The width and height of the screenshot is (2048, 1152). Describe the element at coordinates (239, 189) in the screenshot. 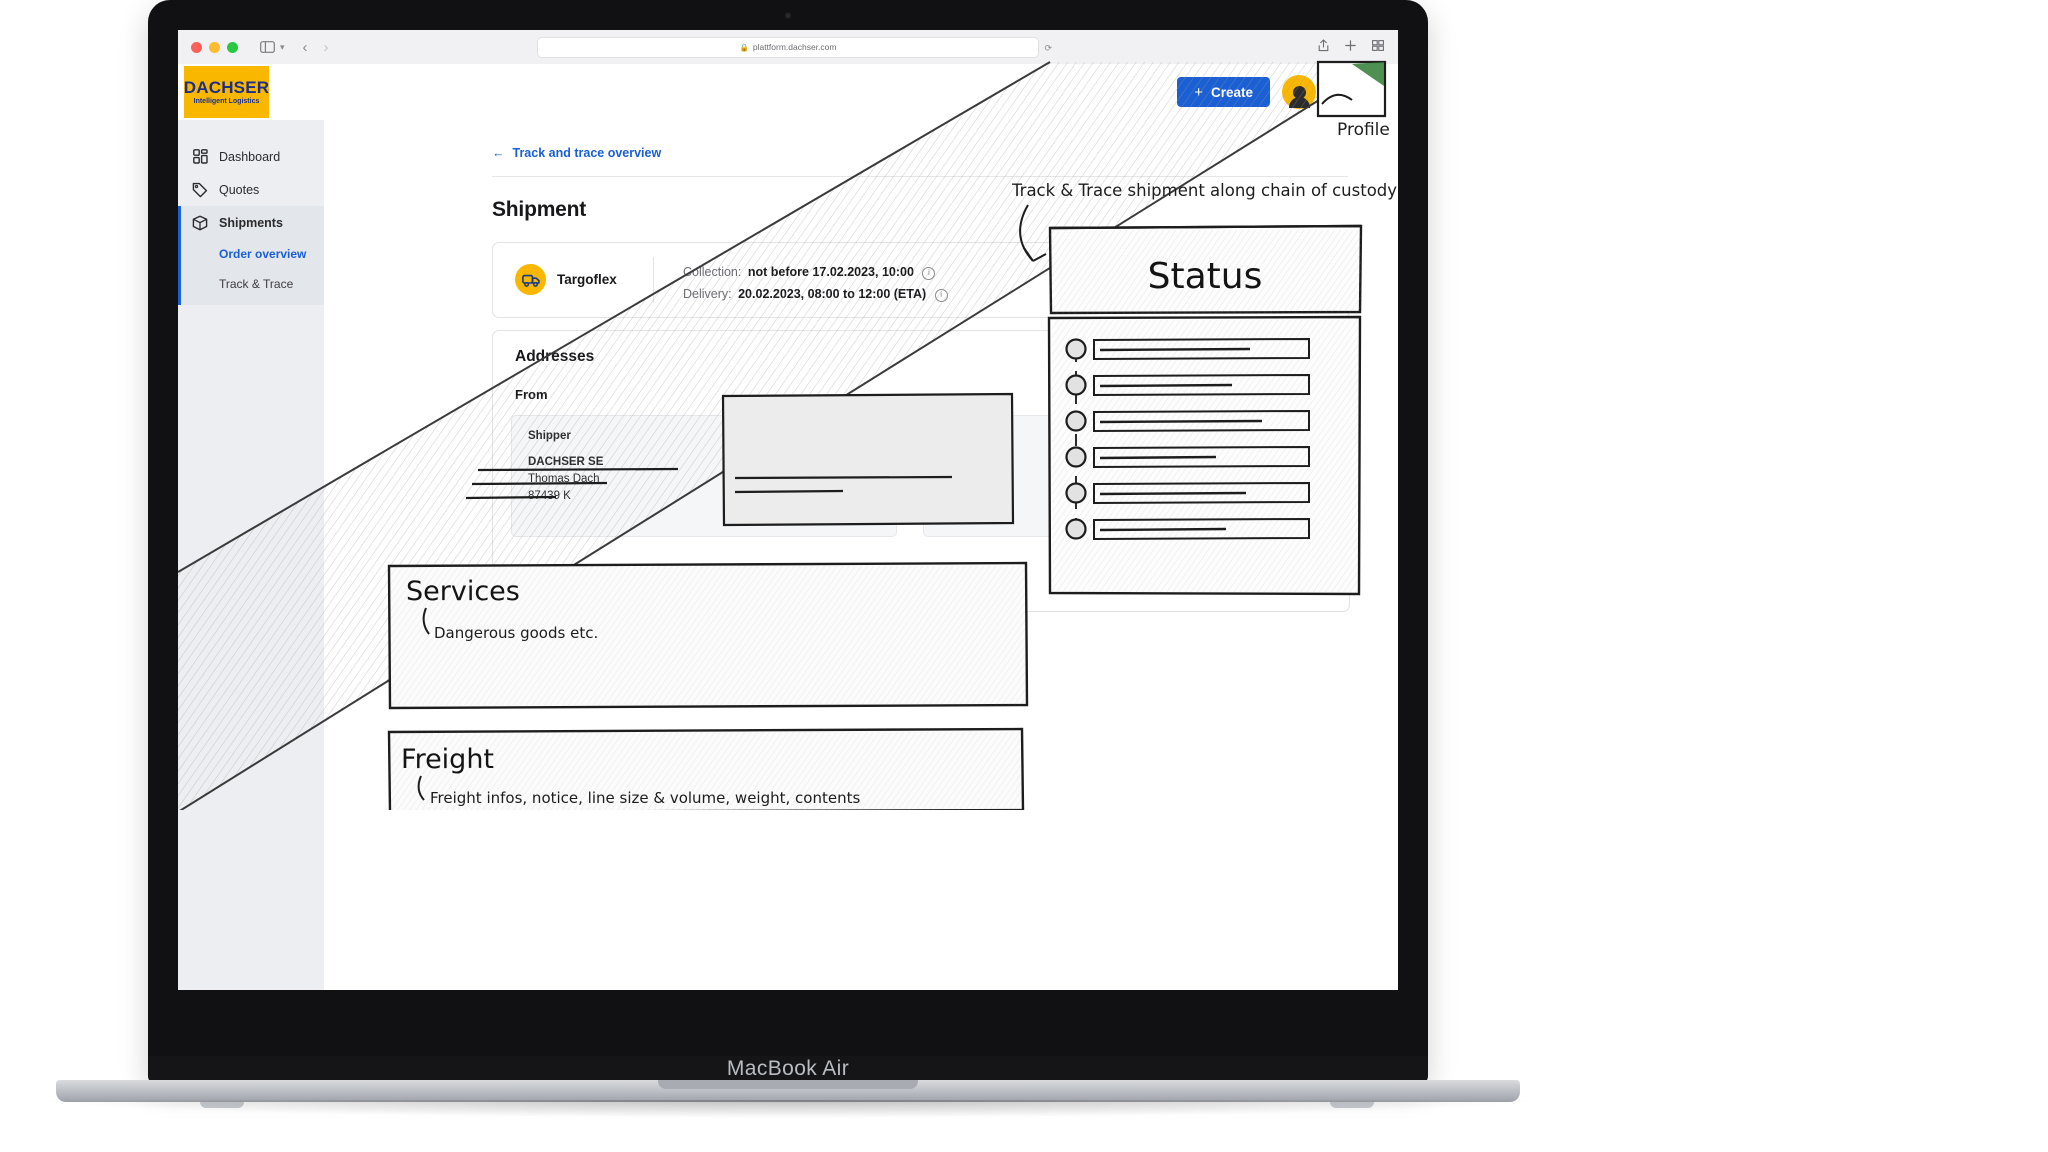

I see `sidebar-item-label: Quotes` at that location.